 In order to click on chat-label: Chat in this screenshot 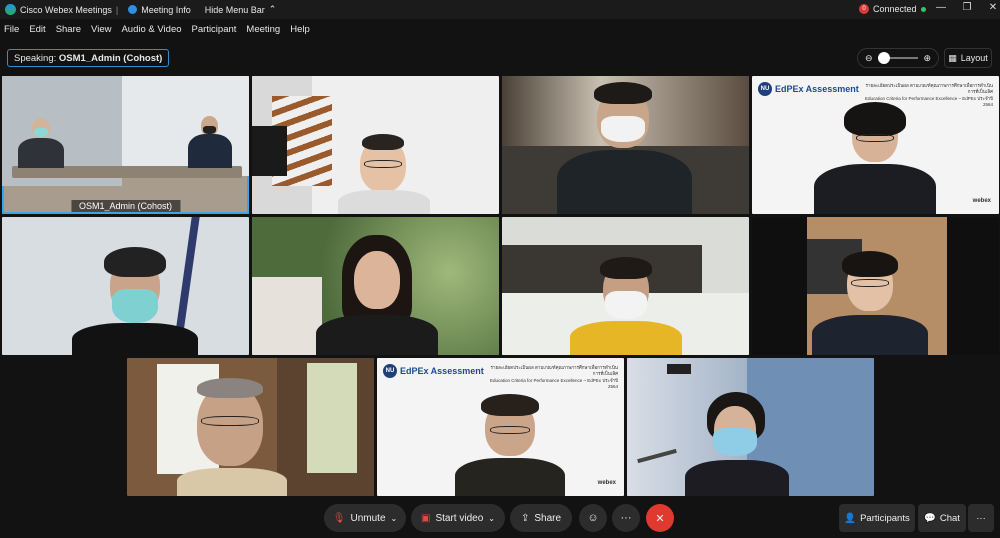, I will do `click(949, 518)`.